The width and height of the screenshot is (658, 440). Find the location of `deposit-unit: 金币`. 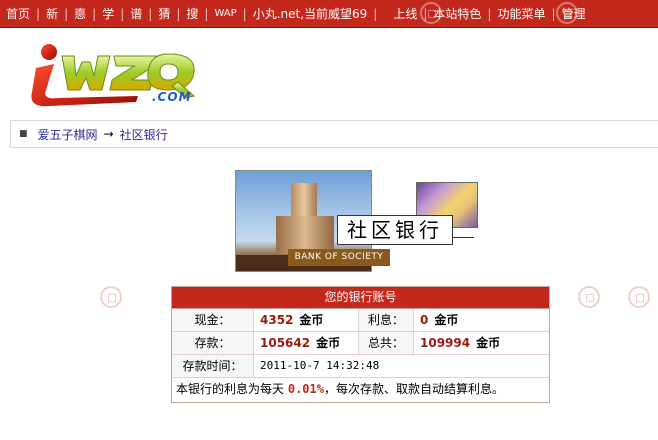

deposit-unit: 金币 is located at coordinates (328, 343).